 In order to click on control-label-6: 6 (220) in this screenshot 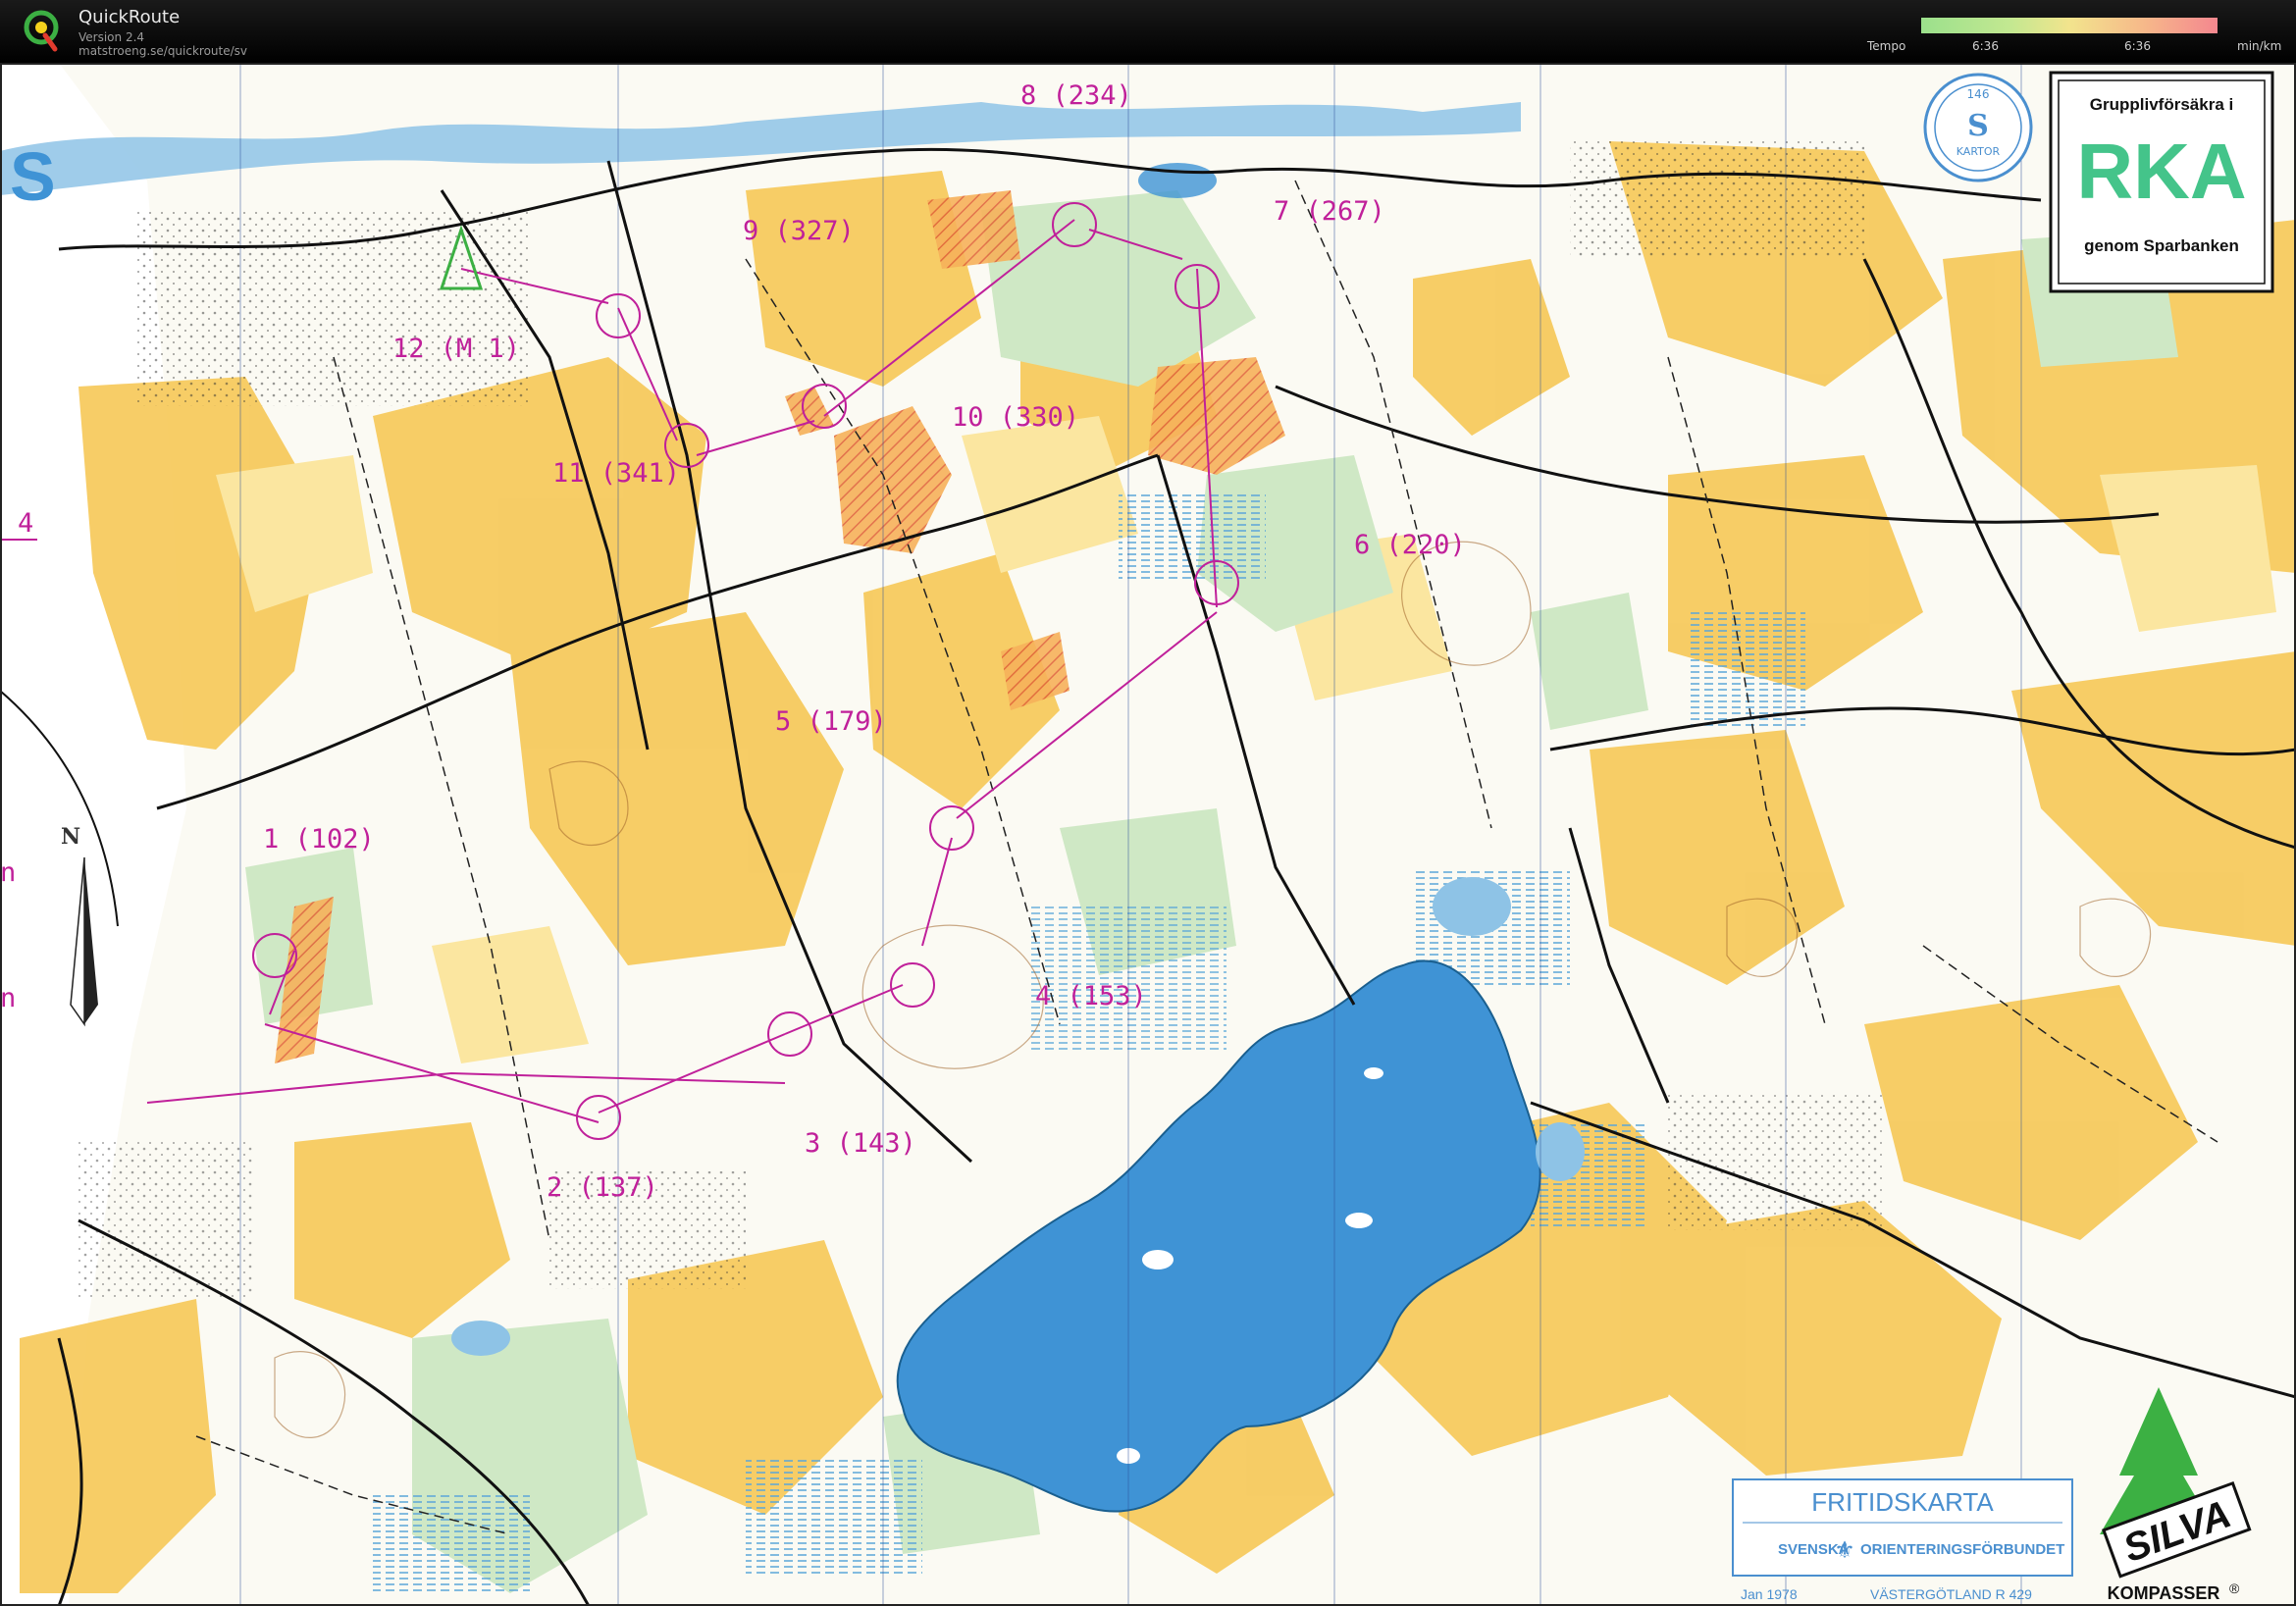, I will do `click(1410, 545)`.